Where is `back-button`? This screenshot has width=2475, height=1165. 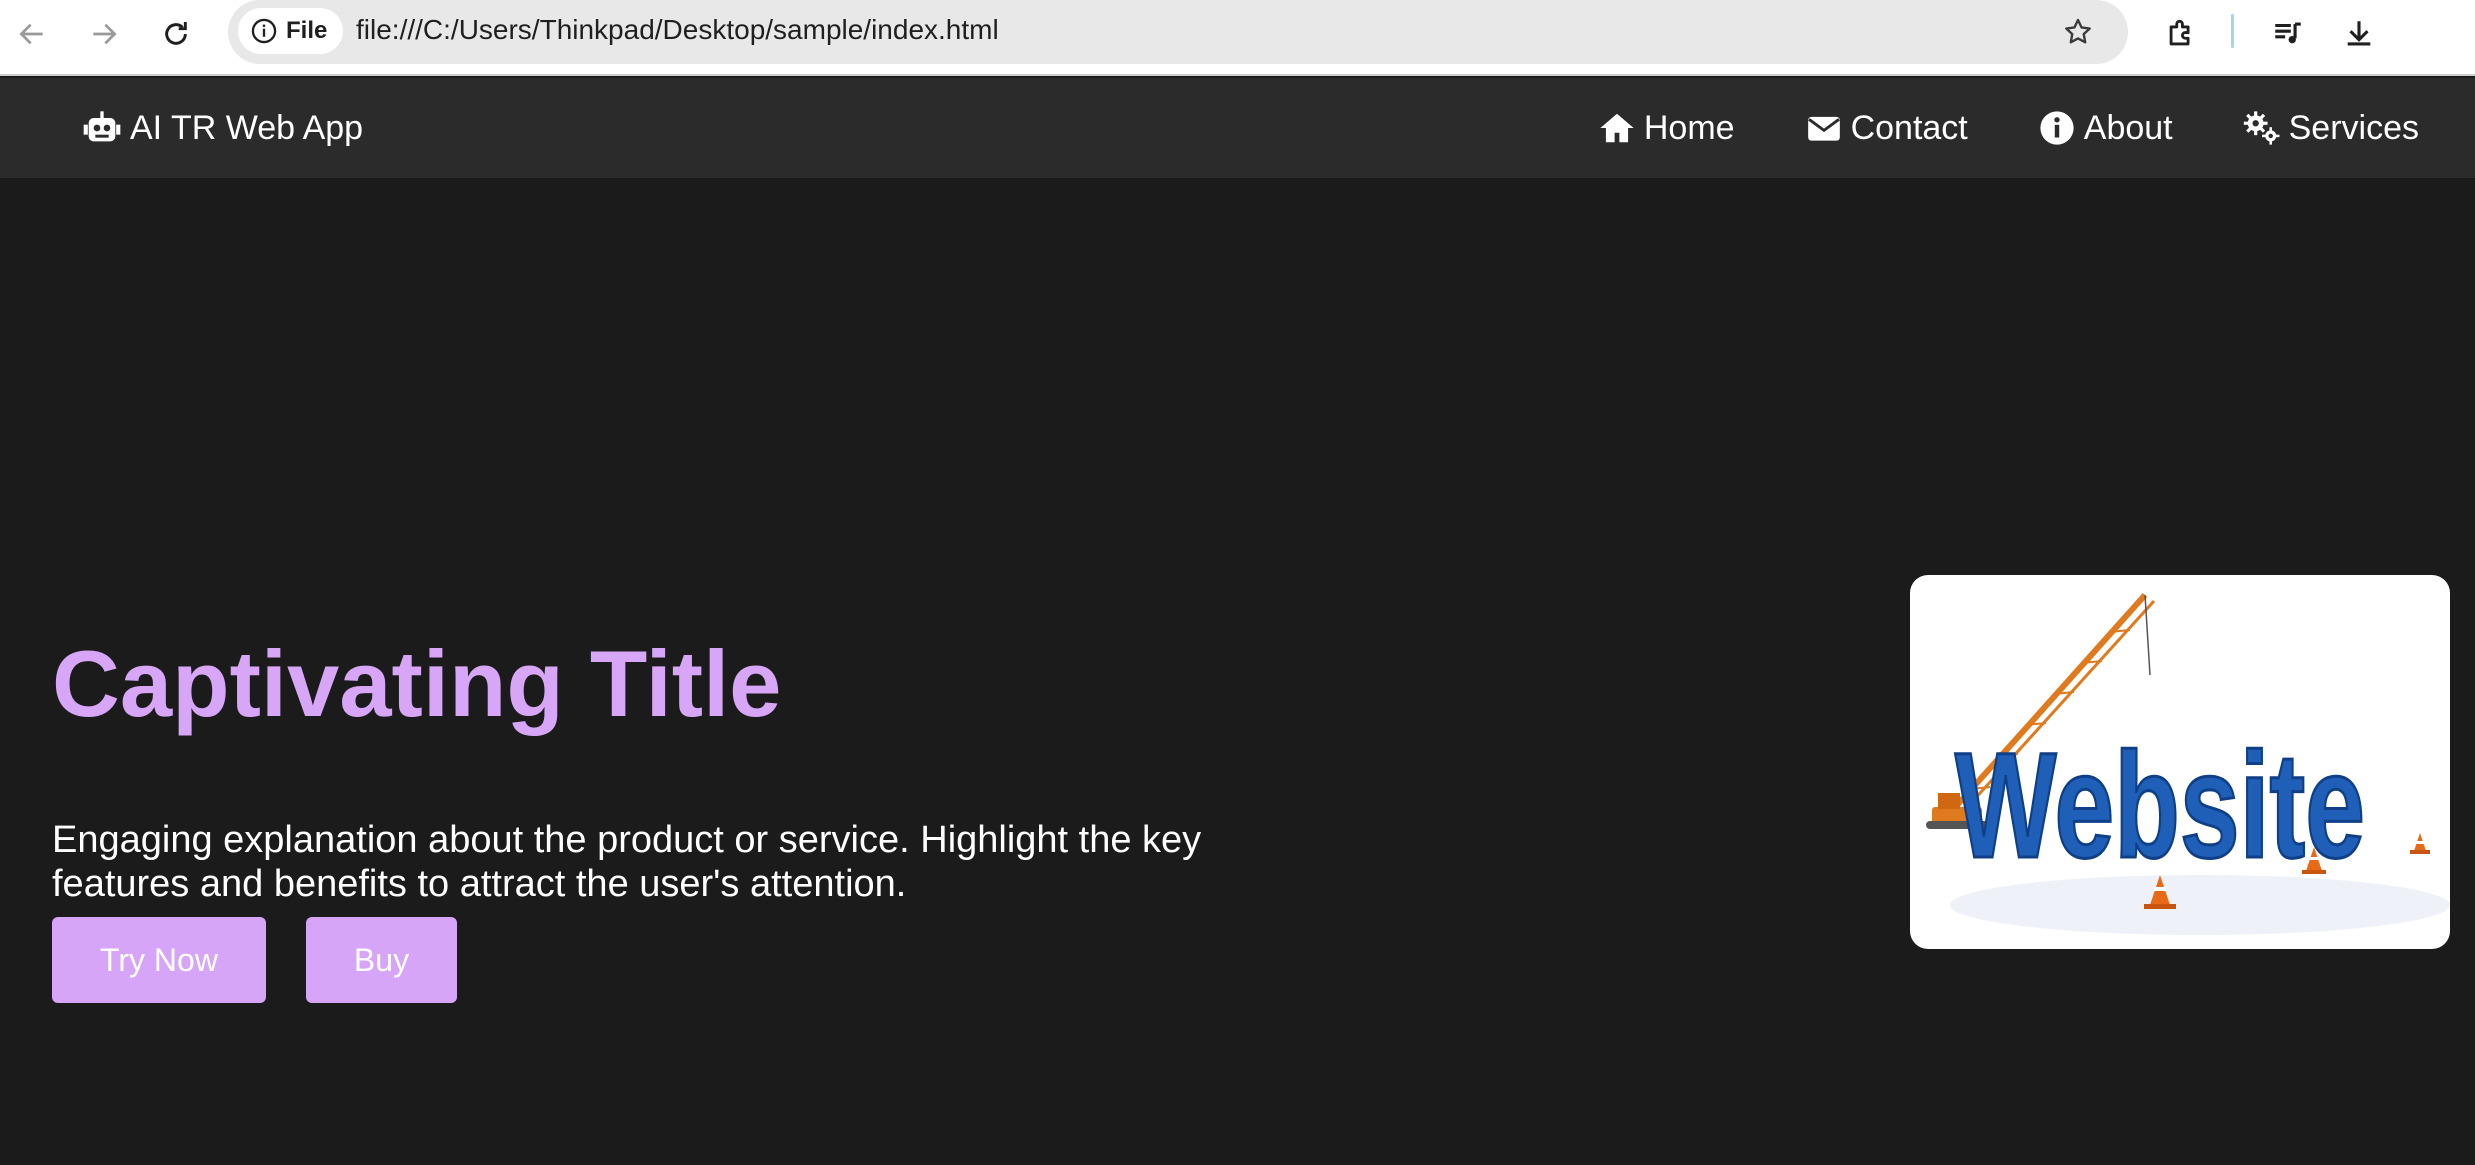
back-button is located at coordinates (32, 34).